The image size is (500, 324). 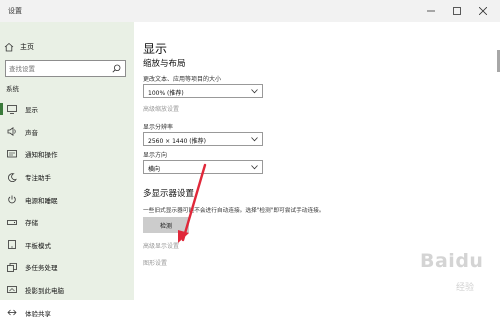 I want to click on sidebar-item-display: 显示, so click(x=67, y=109).